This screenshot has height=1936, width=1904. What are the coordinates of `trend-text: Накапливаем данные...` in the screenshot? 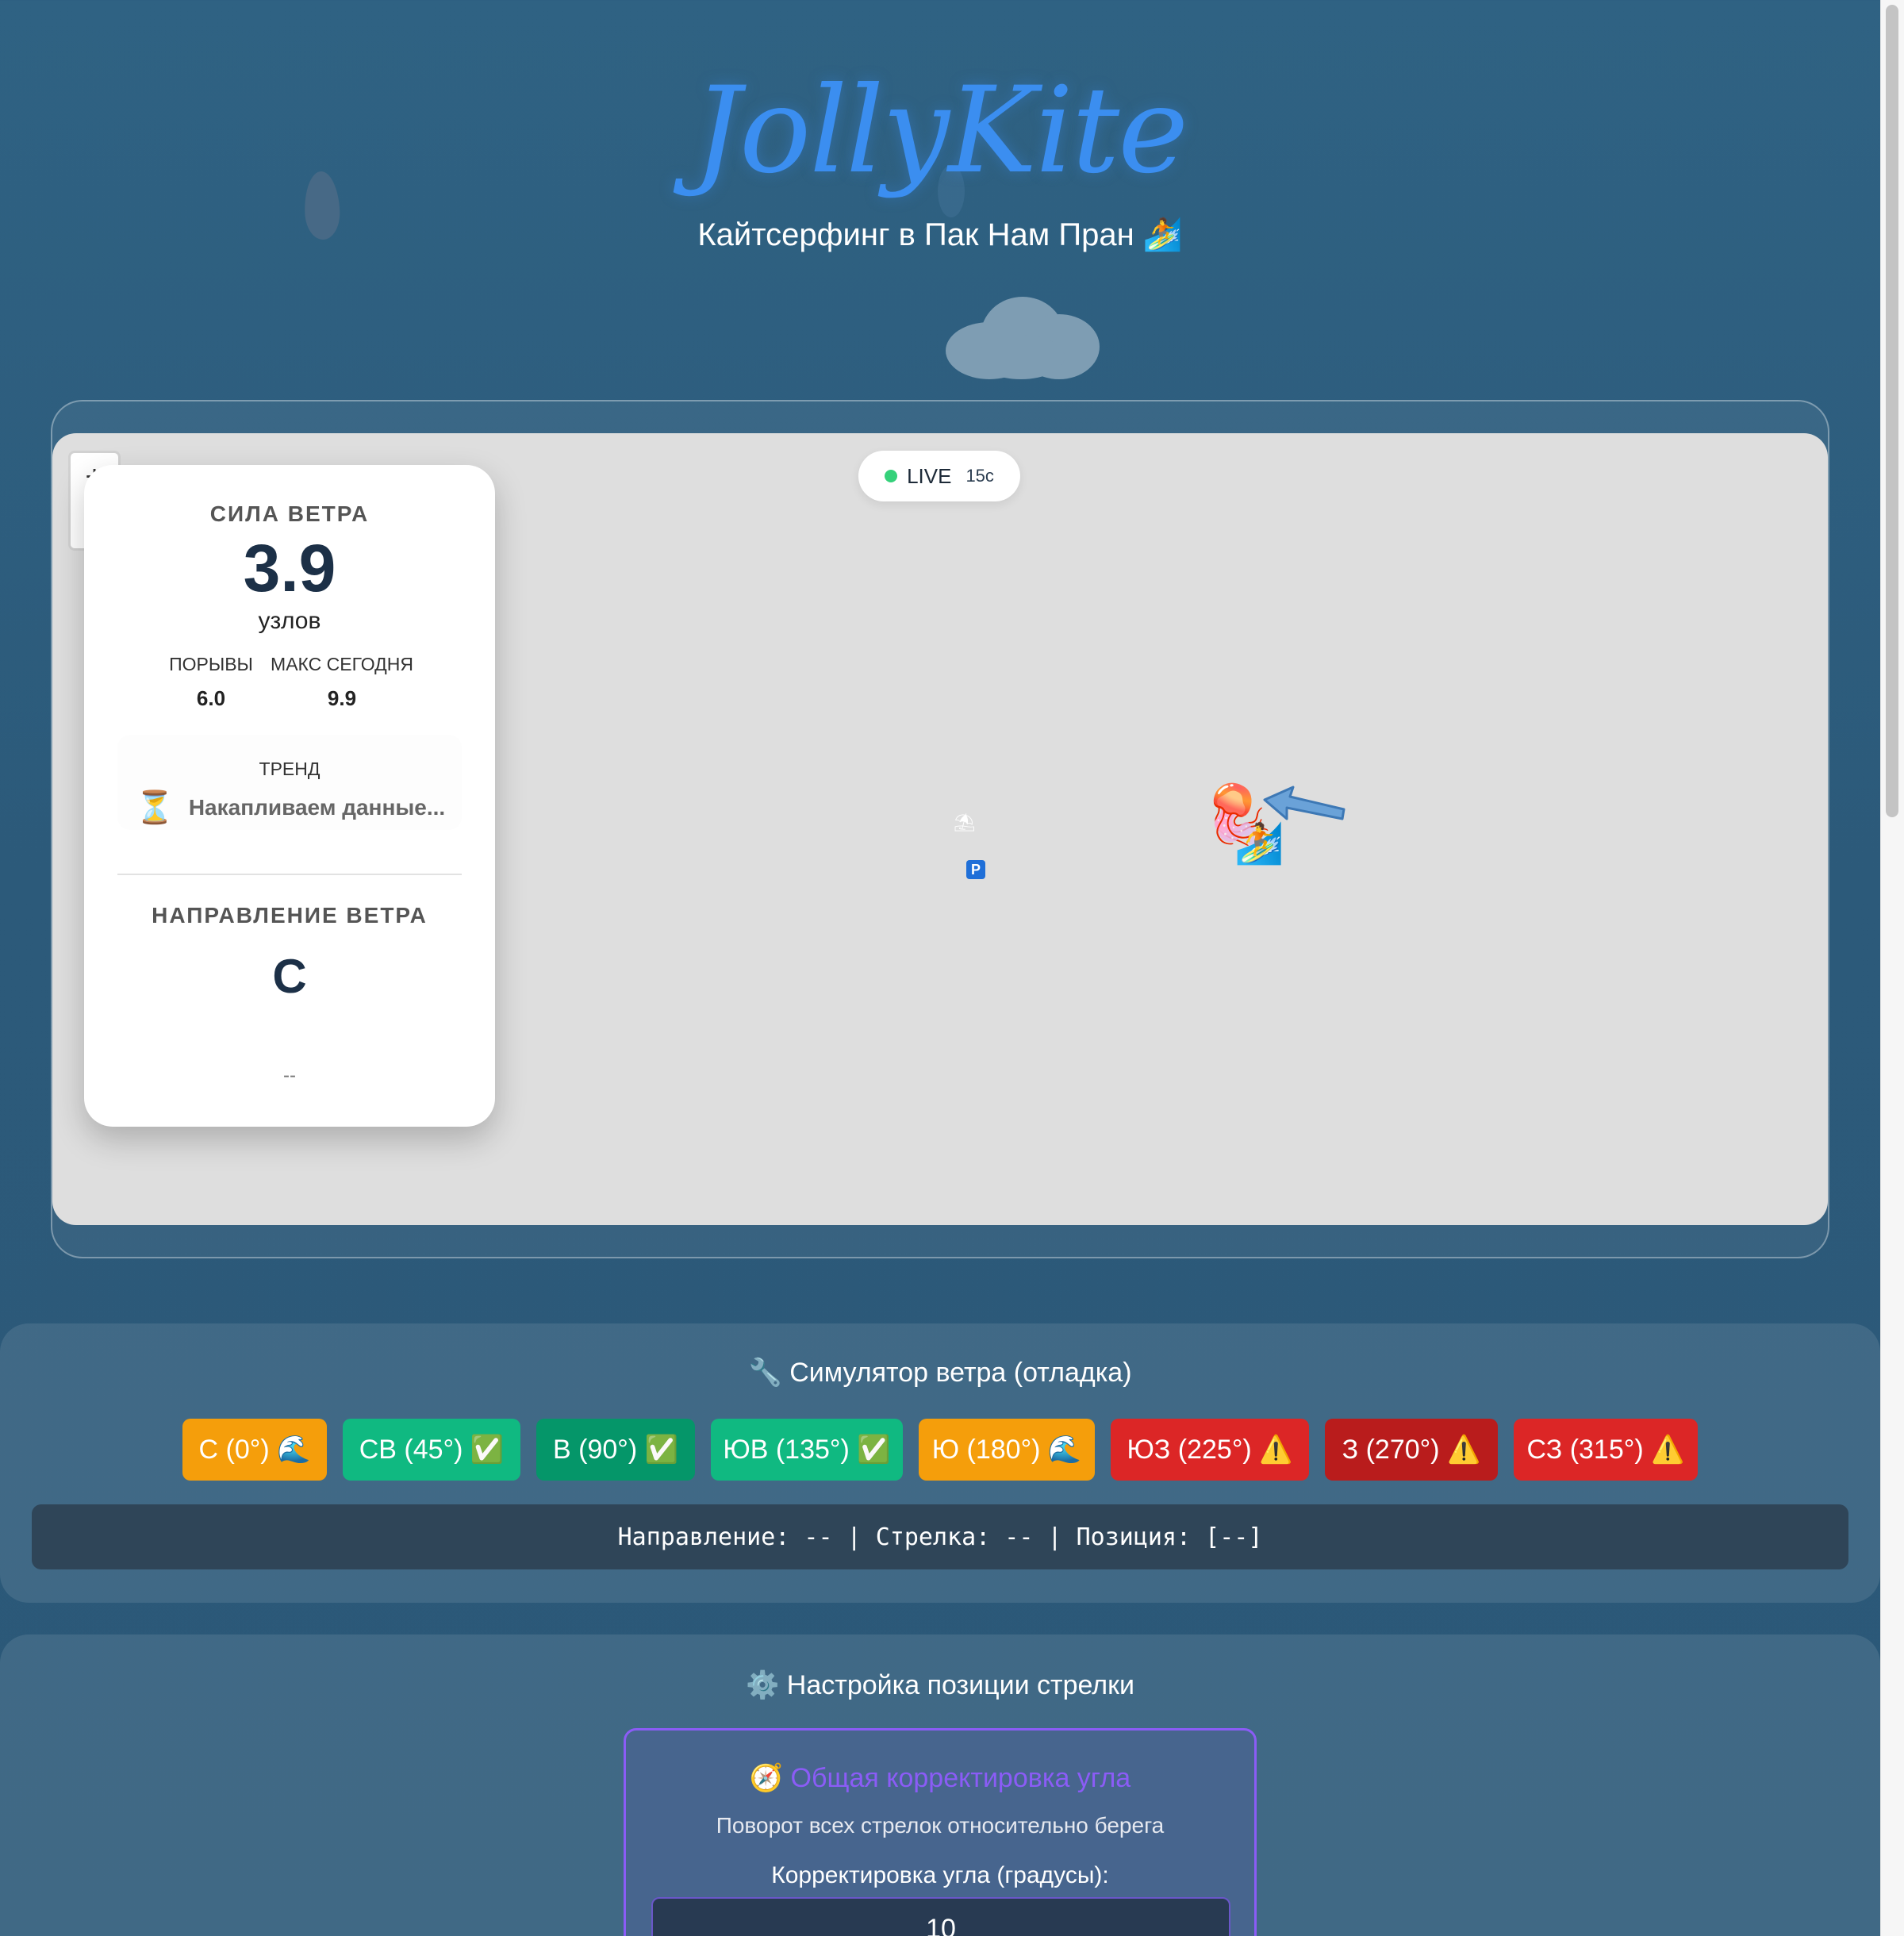 It's located at (317, 807).